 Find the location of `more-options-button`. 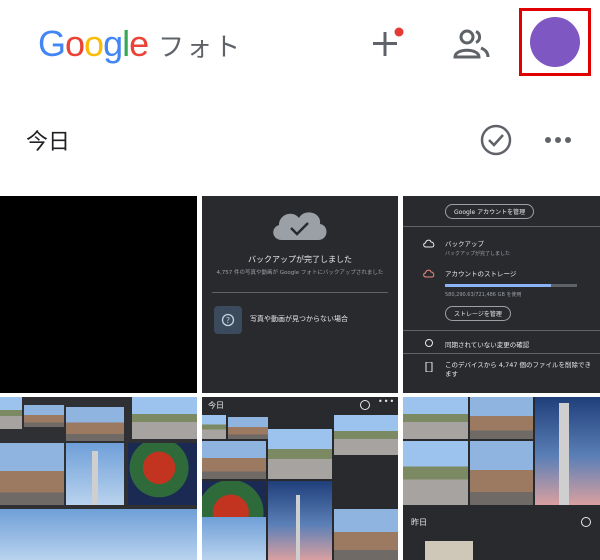

more-options-button is located at coordinates (558, 140).